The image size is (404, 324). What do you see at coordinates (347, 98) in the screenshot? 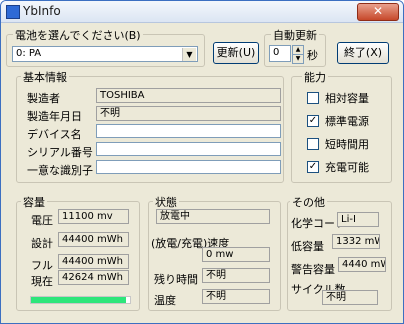
I see `relative-capacity-label: 相対容量` at bounding box center [347, 98].